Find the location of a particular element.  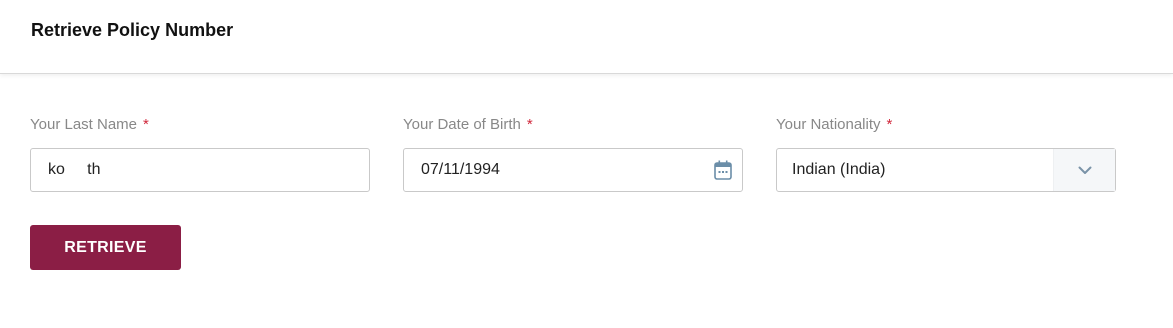

retrieve-button: RETRIEVE is located at coordinates (105, 247).